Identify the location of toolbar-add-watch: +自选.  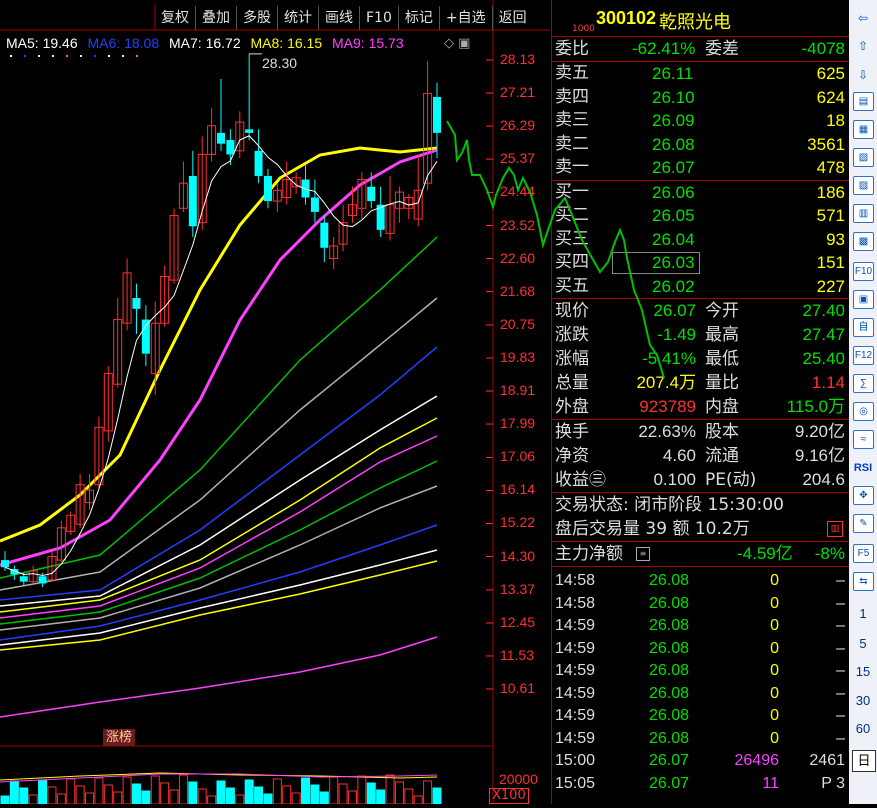
(466, 18).